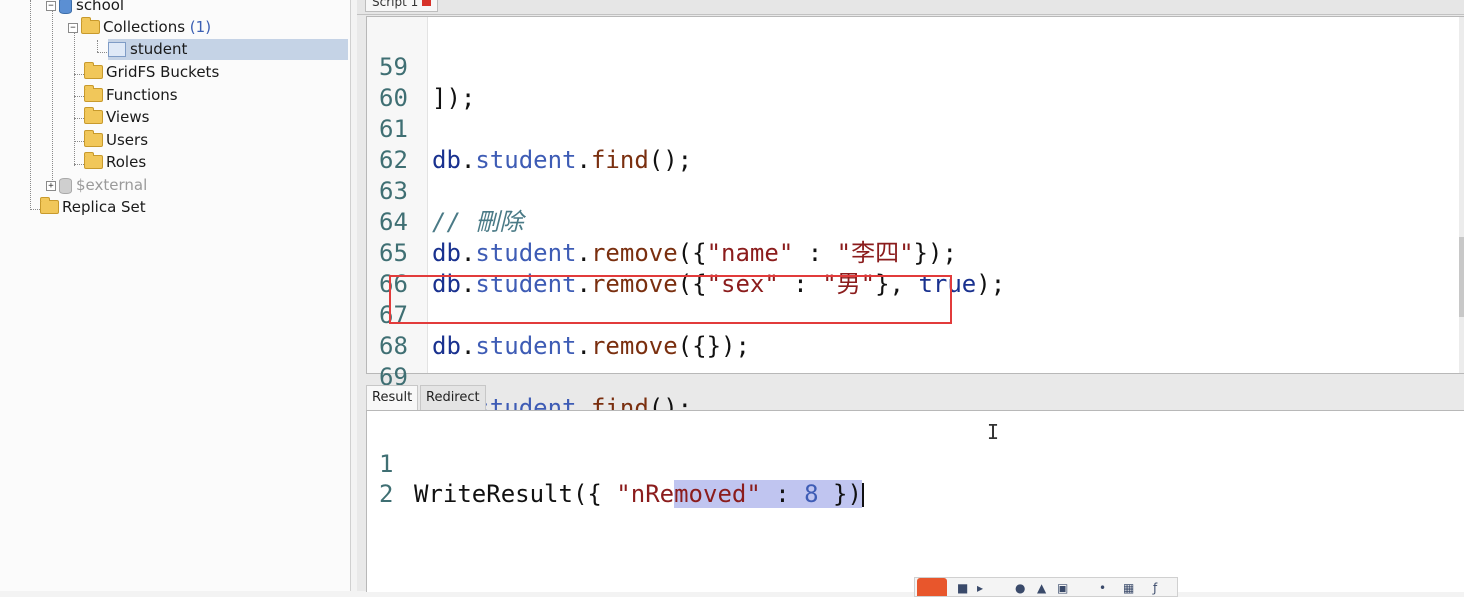  I want to click on code-line: 59 ]);, so click(915, 66).